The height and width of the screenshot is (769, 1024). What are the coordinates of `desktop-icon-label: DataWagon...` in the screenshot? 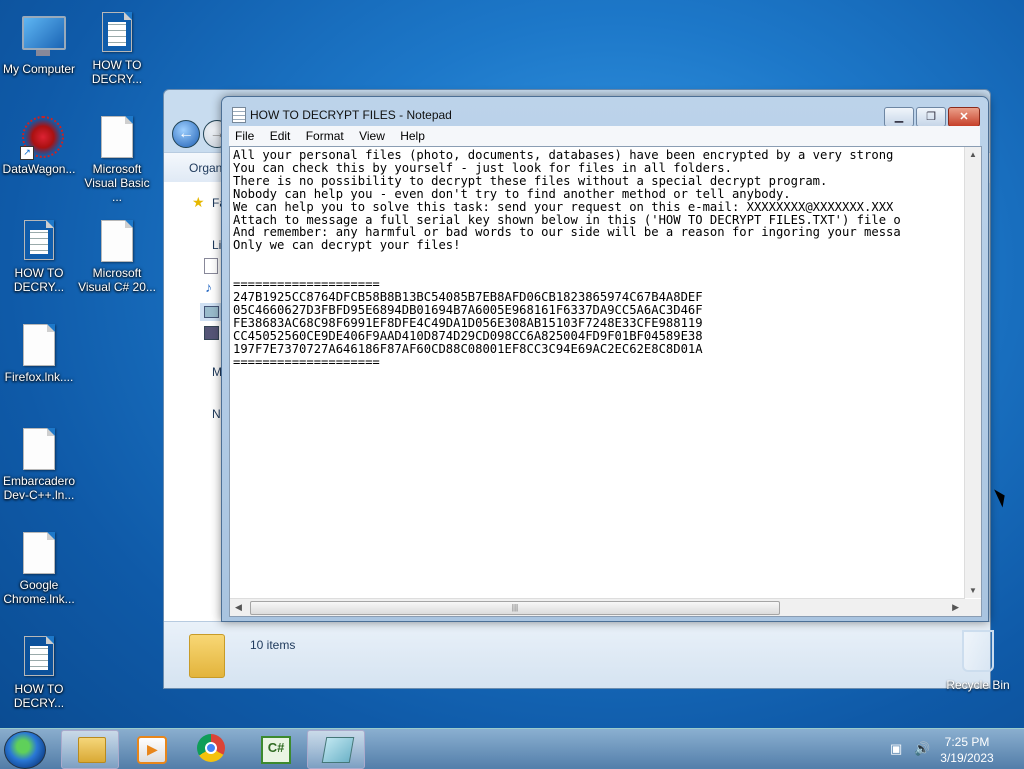 It's located at (39, 169).